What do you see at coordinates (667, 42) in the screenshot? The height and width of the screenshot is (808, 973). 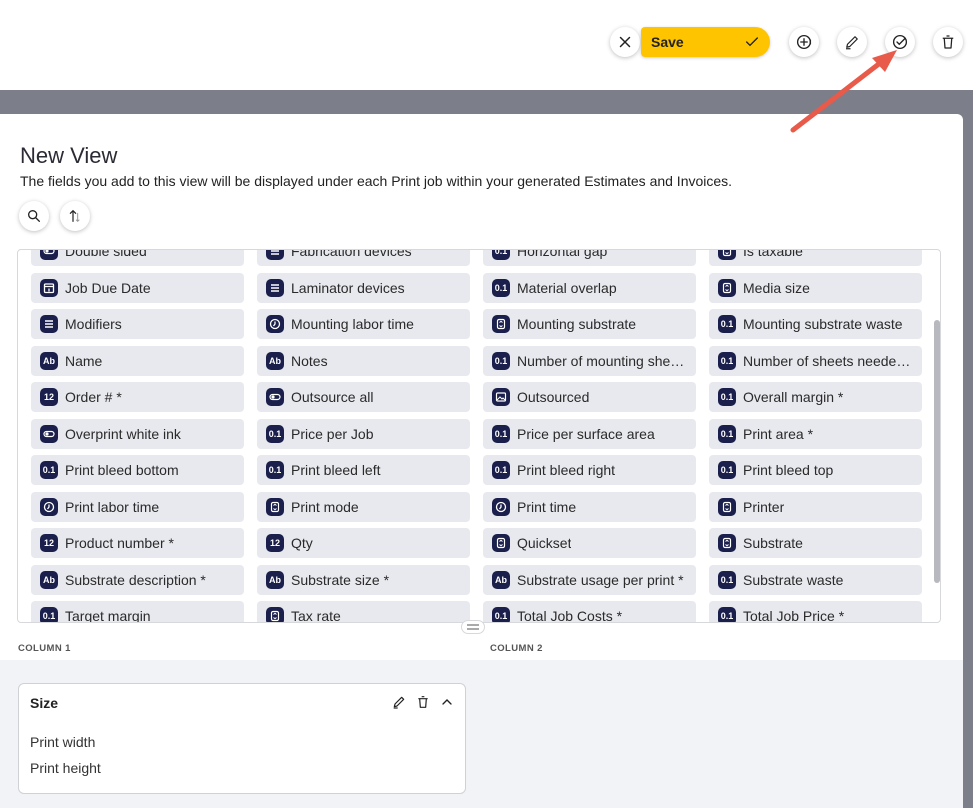 I see `save-button-label: Save` at bounding box center [667, 42].